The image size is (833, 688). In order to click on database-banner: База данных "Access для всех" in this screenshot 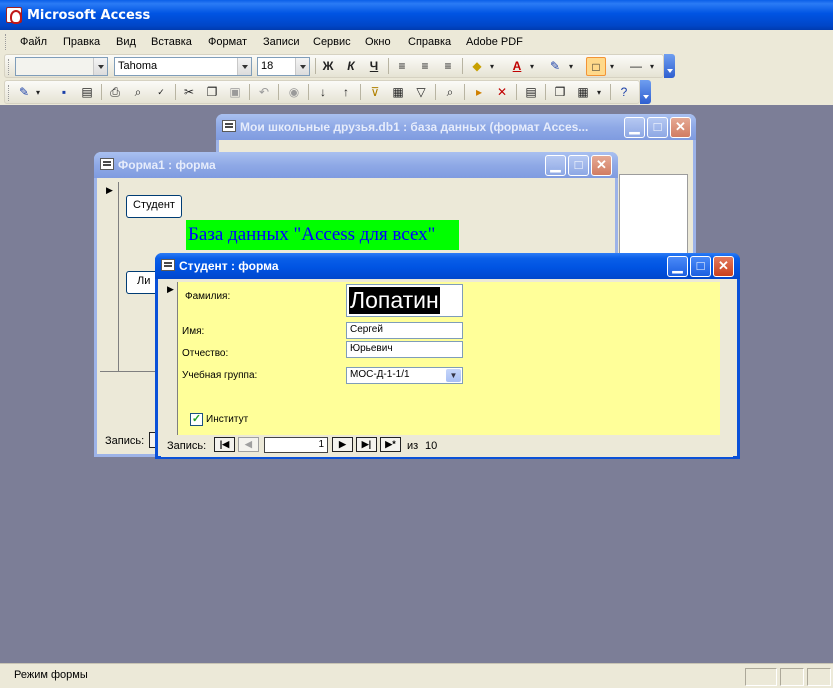, I will do `click(322, 235)`.